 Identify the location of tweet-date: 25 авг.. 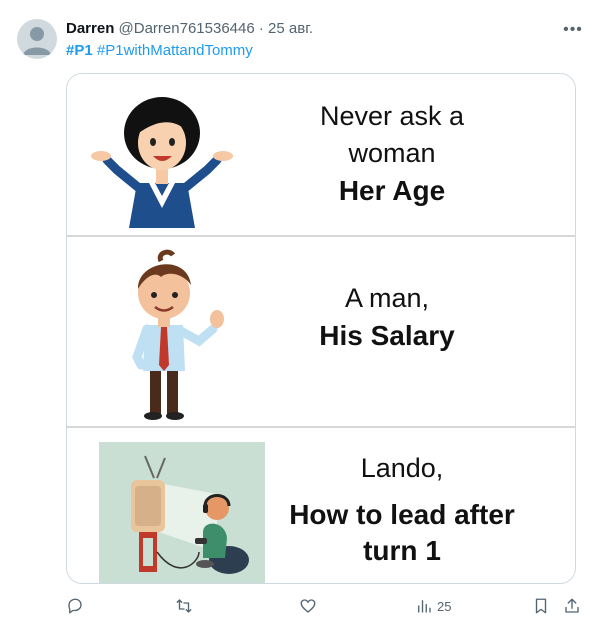
(290, 28).